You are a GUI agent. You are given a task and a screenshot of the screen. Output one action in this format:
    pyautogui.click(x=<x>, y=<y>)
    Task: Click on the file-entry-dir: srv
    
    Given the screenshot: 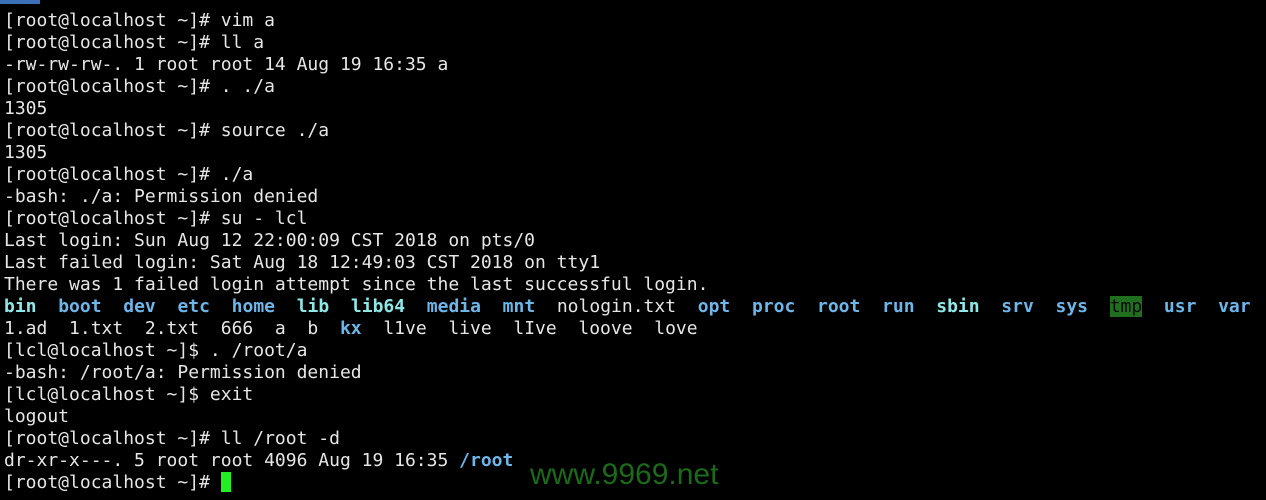 What is the action you would take?
    pyautogui.click(x=1017, y=306)
    